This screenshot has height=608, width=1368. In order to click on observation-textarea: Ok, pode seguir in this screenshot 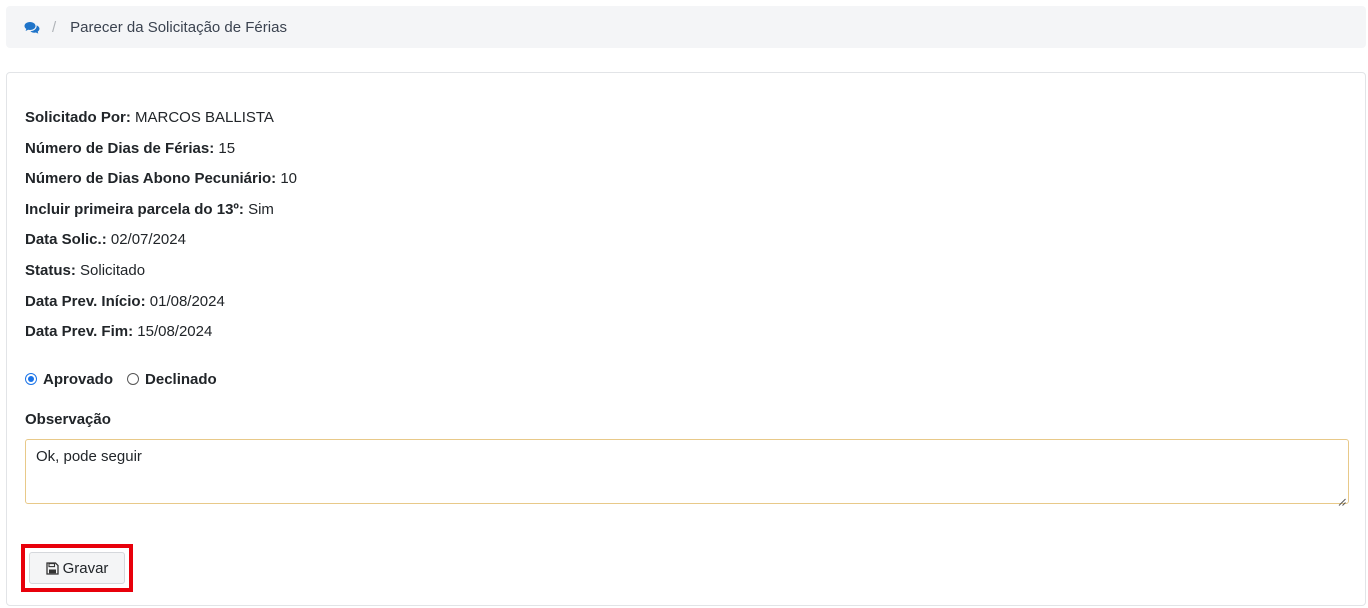, I will do `click(687, 472)`.